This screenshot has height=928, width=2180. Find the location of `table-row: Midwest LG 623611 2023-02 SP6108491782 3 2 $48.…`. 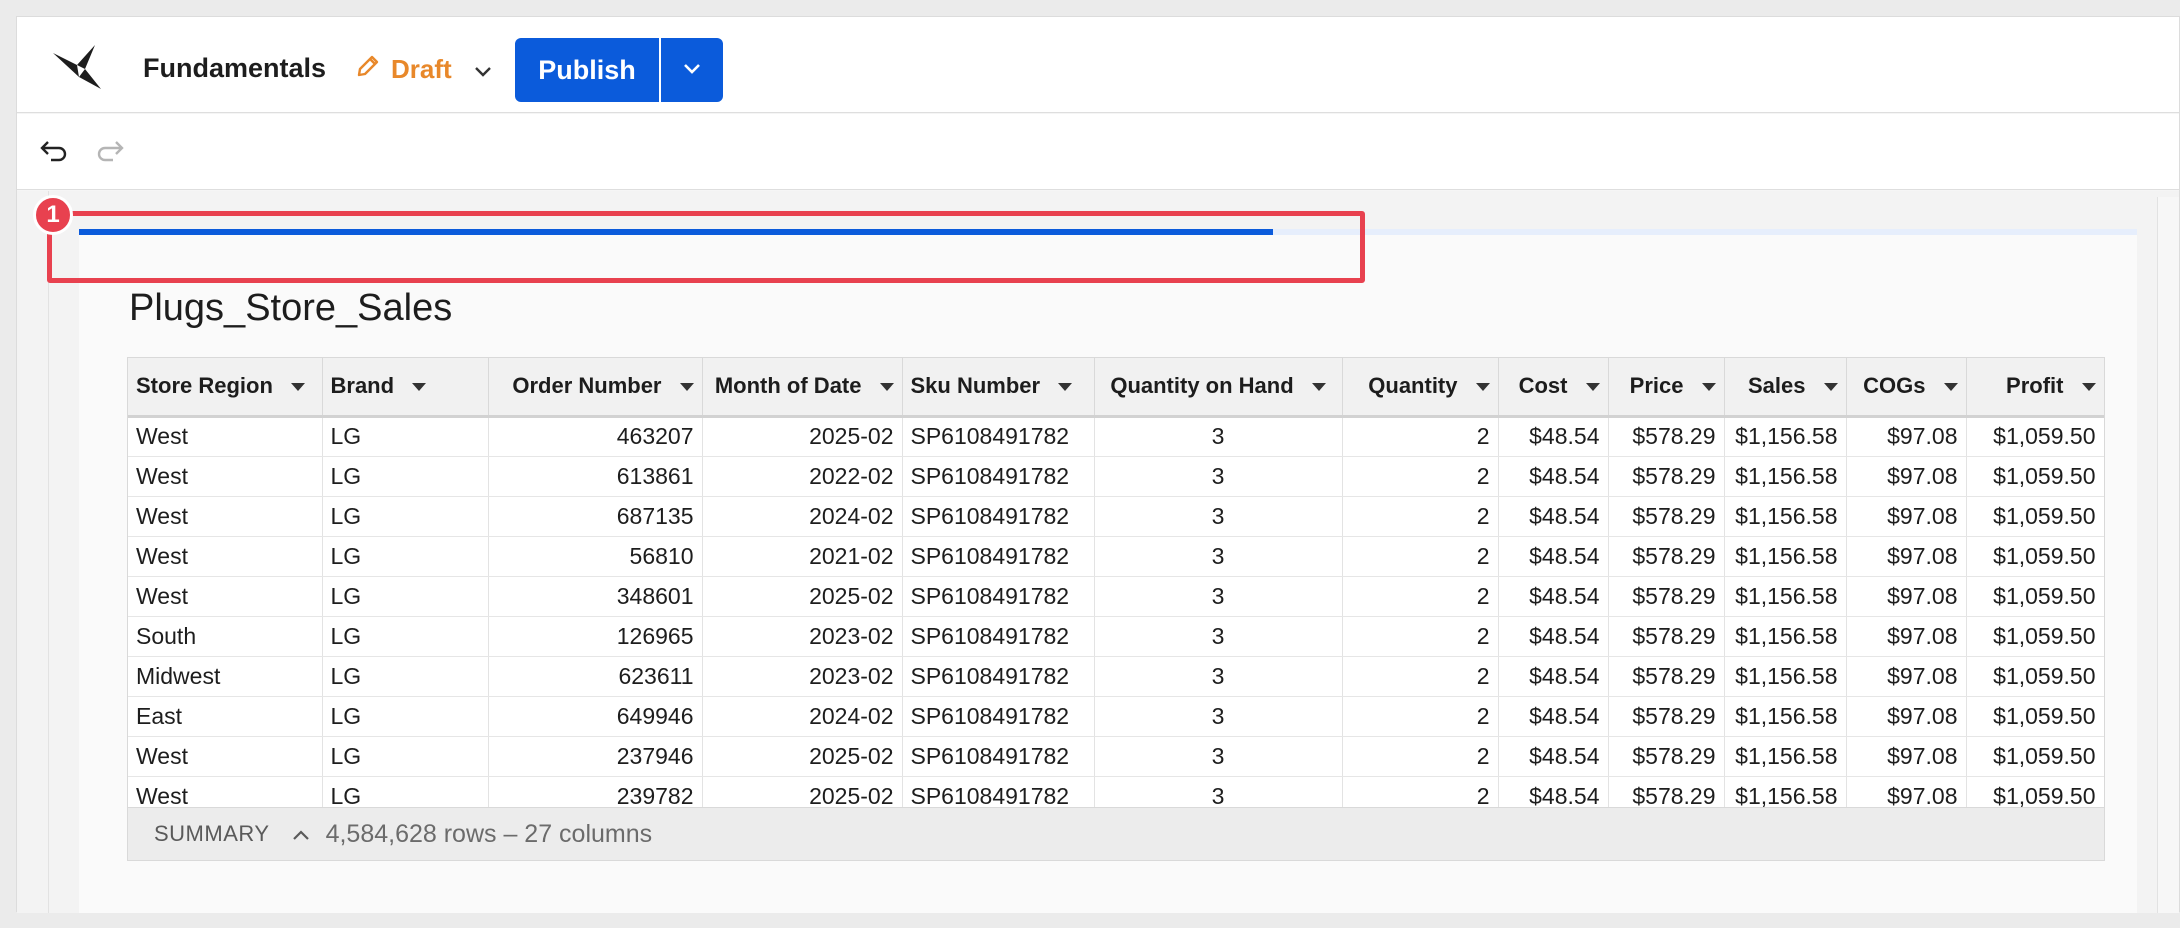

table-row: Midwest LG 623611 2023-02 SP6108491782 3 2 $48.… is located at coordinates (1116, 676).